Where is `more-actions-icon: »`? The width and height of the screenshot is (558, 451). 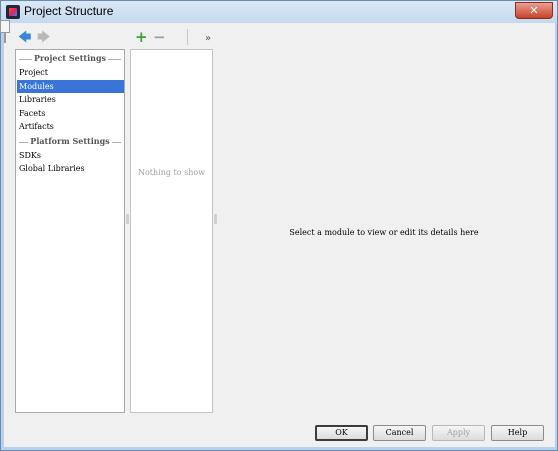
more-actions-icon: » is located at coordinates (208, 38).